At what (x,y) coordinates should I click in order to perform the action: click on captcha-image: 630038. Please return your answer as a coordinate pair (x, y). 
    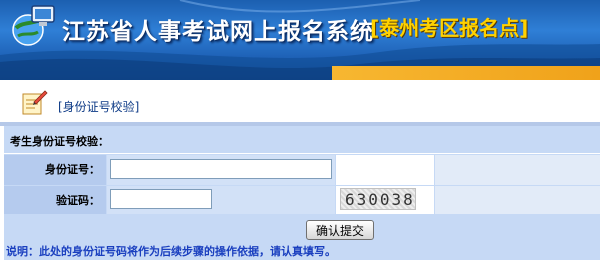
    Looking at the image, I should click on (378, 199).